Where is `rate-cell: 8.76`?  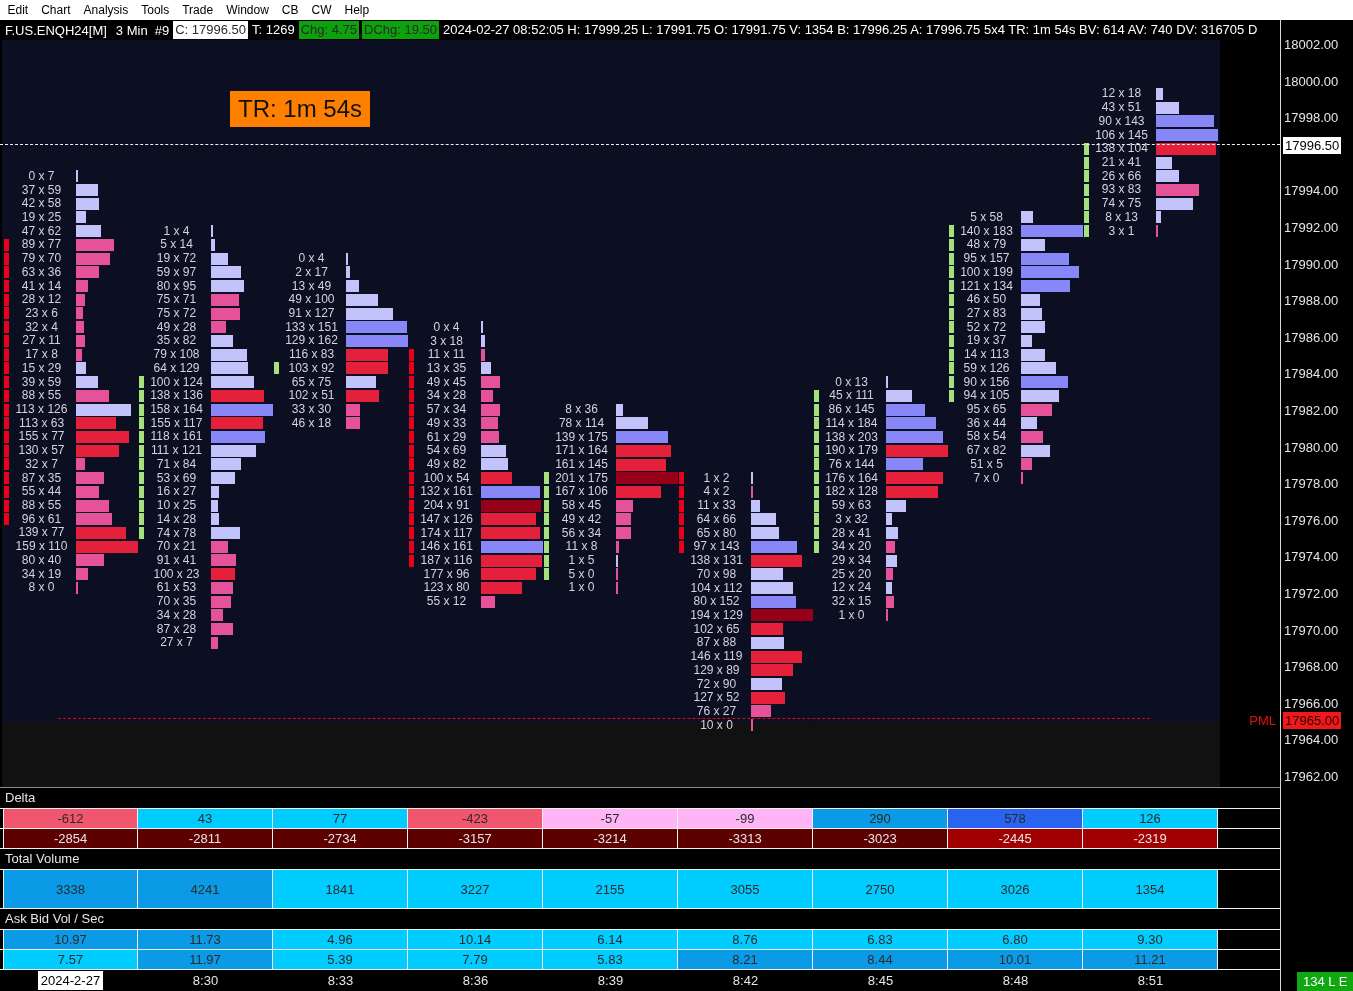 rate-cell: 8.76 is located at coordinates (745, 939).